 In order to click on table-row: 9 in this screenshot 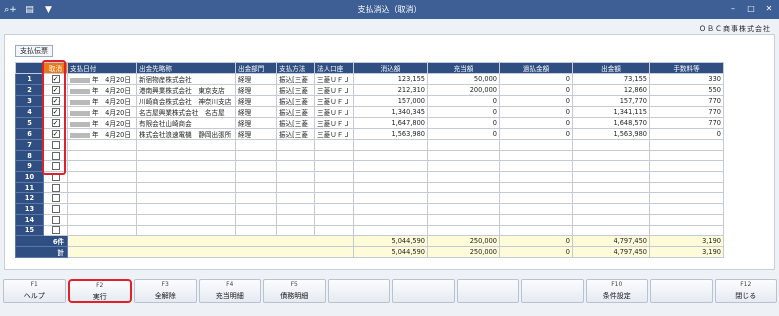, I will do `click(369, 166)`.